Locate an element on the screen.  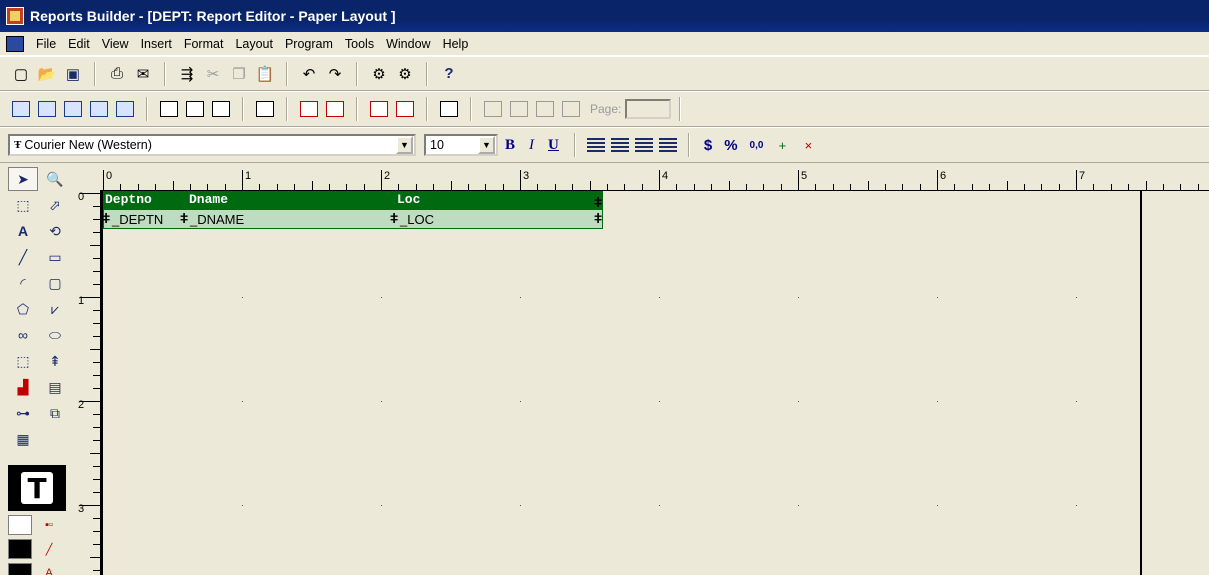
cut-icon: ✂ is located at coordinates (213, 74).